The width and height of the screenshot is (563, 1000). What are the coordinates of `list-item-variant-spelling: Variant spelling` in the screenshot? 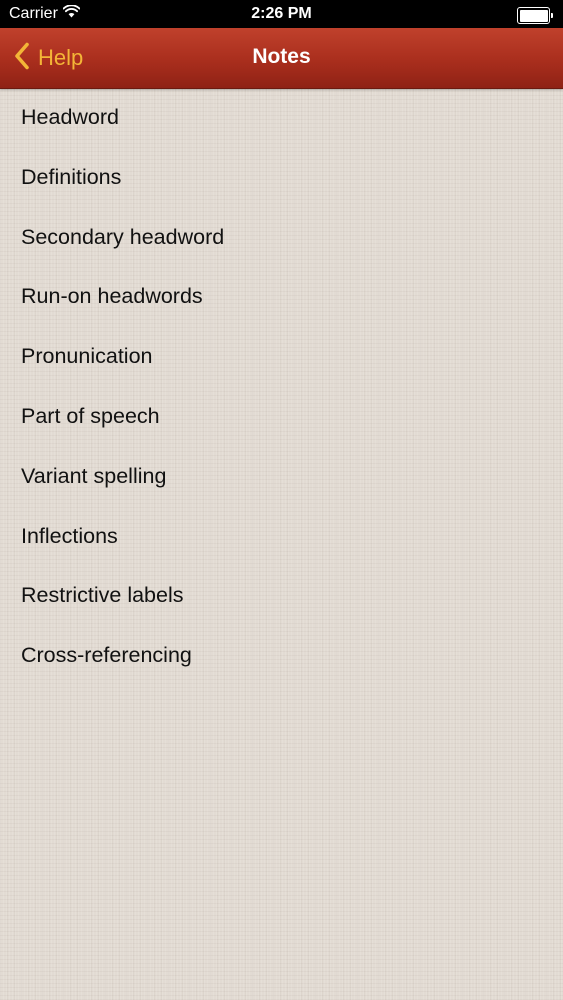 It's located at (281, 477).